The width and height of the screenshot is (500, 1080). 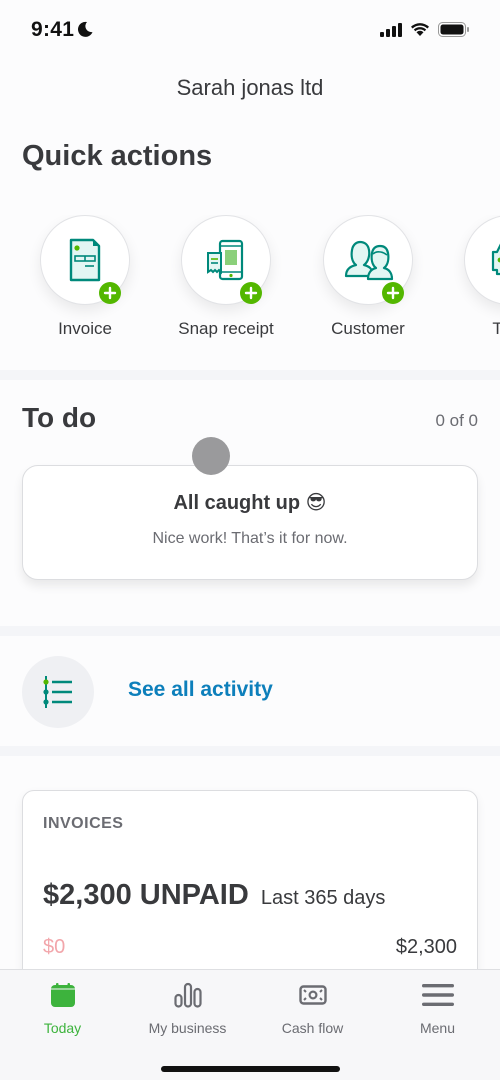 I want to click on bar-chart-icon, so click(x=187, y=995).